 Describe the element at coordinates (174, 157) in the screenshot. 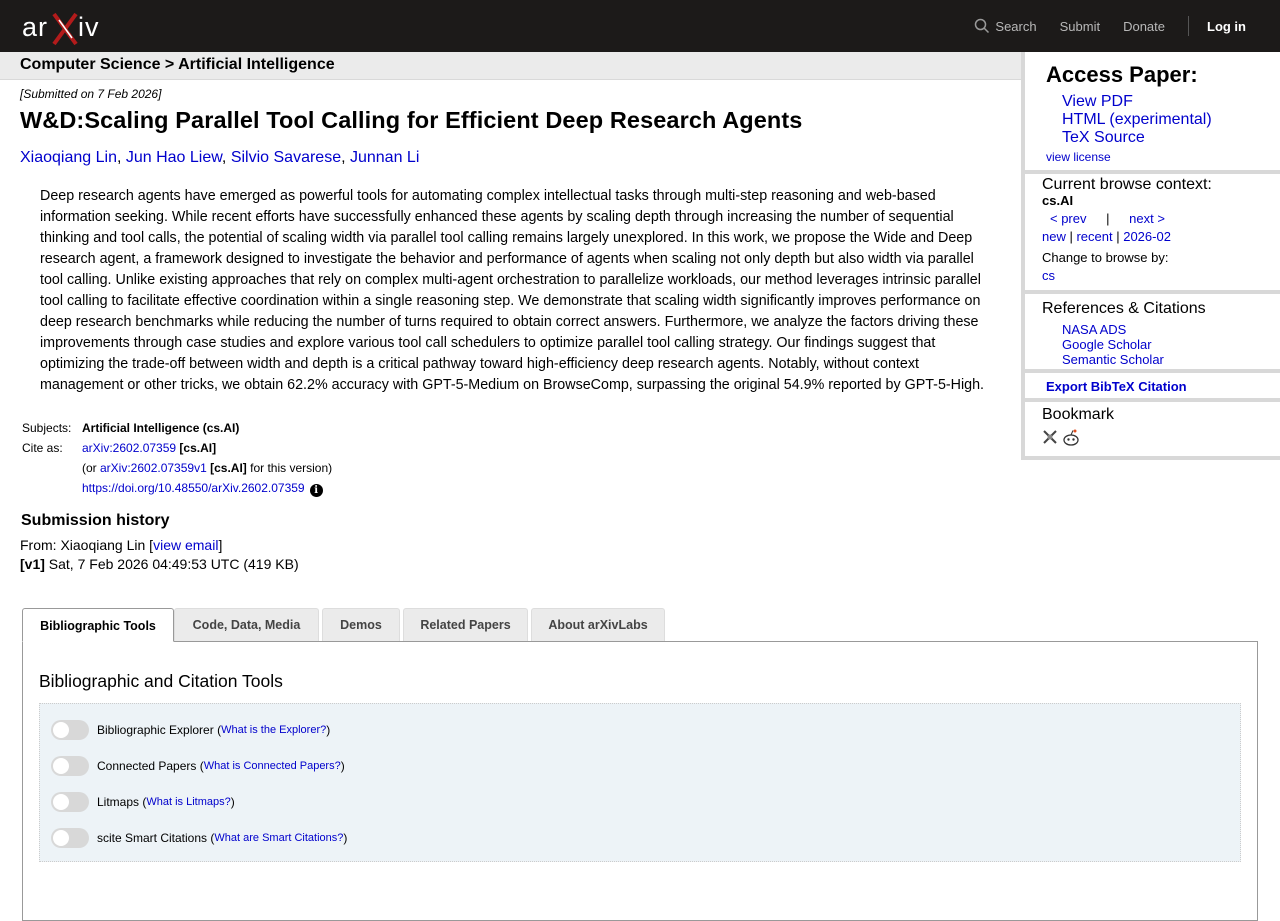

I see `author-link: Jun Hao Liew` at that location.